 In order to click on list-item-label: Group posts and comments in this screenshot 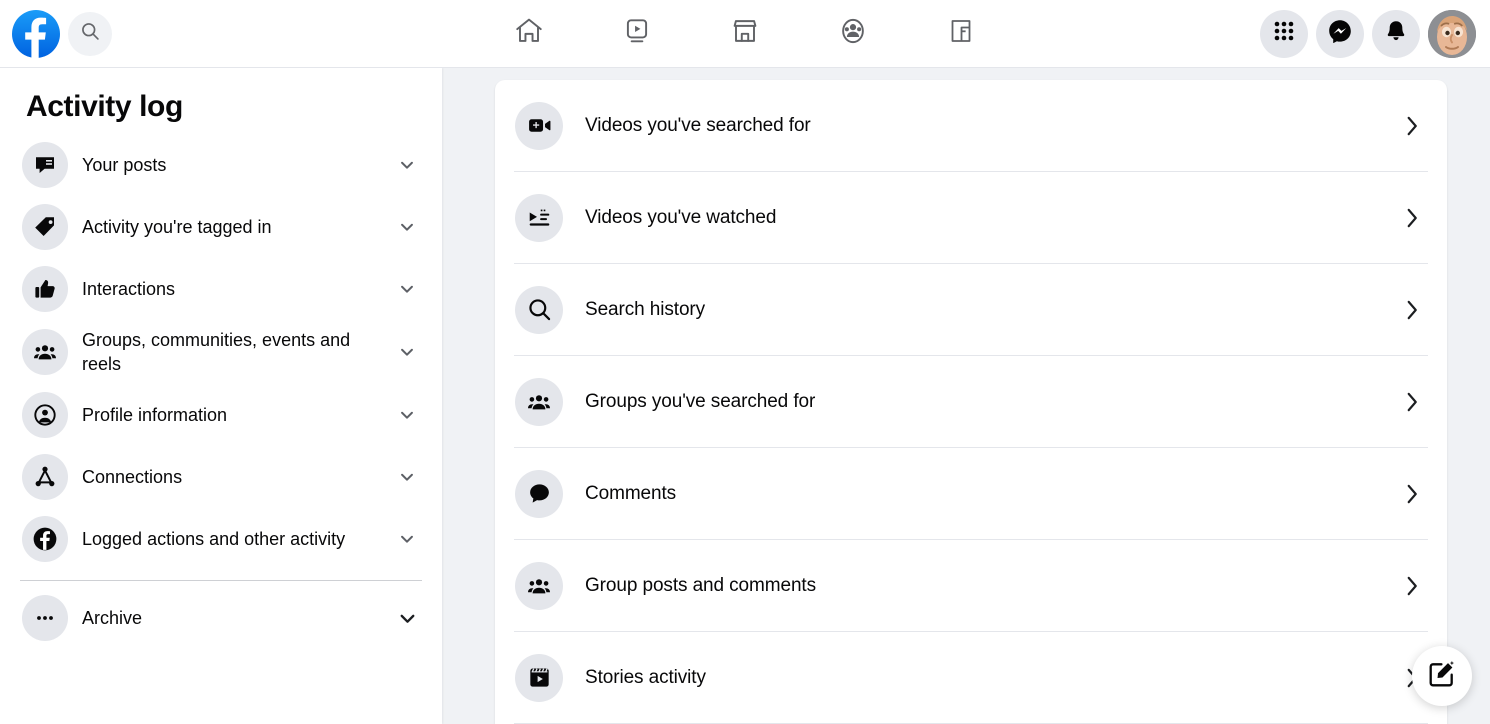, I will do `click(700, 585)`.